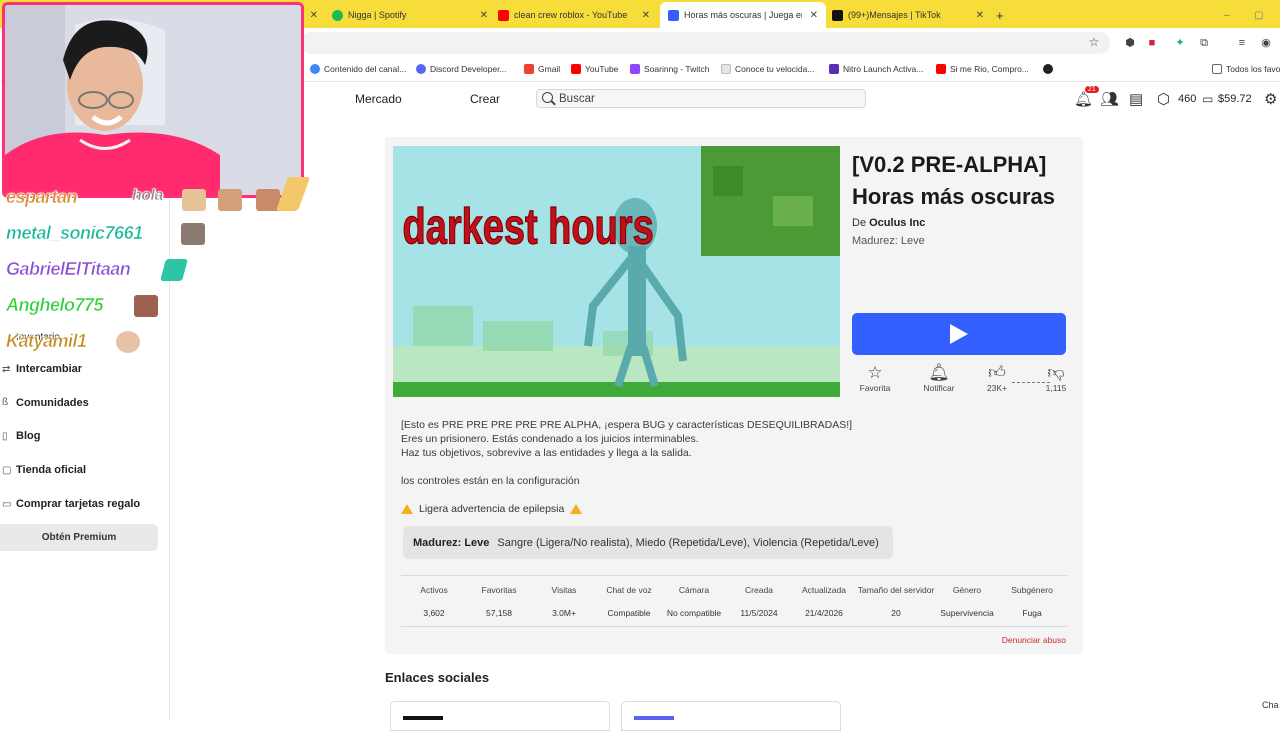  I want to click on tab-close-icon: ✕, so click(313, 15).